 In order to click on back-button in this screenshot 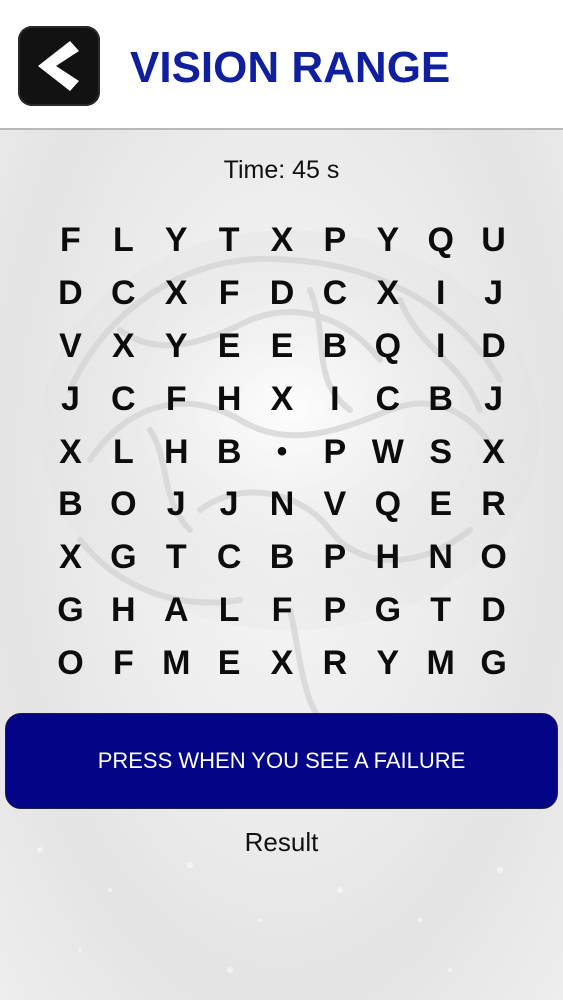, I will do `click(59, 66)`.